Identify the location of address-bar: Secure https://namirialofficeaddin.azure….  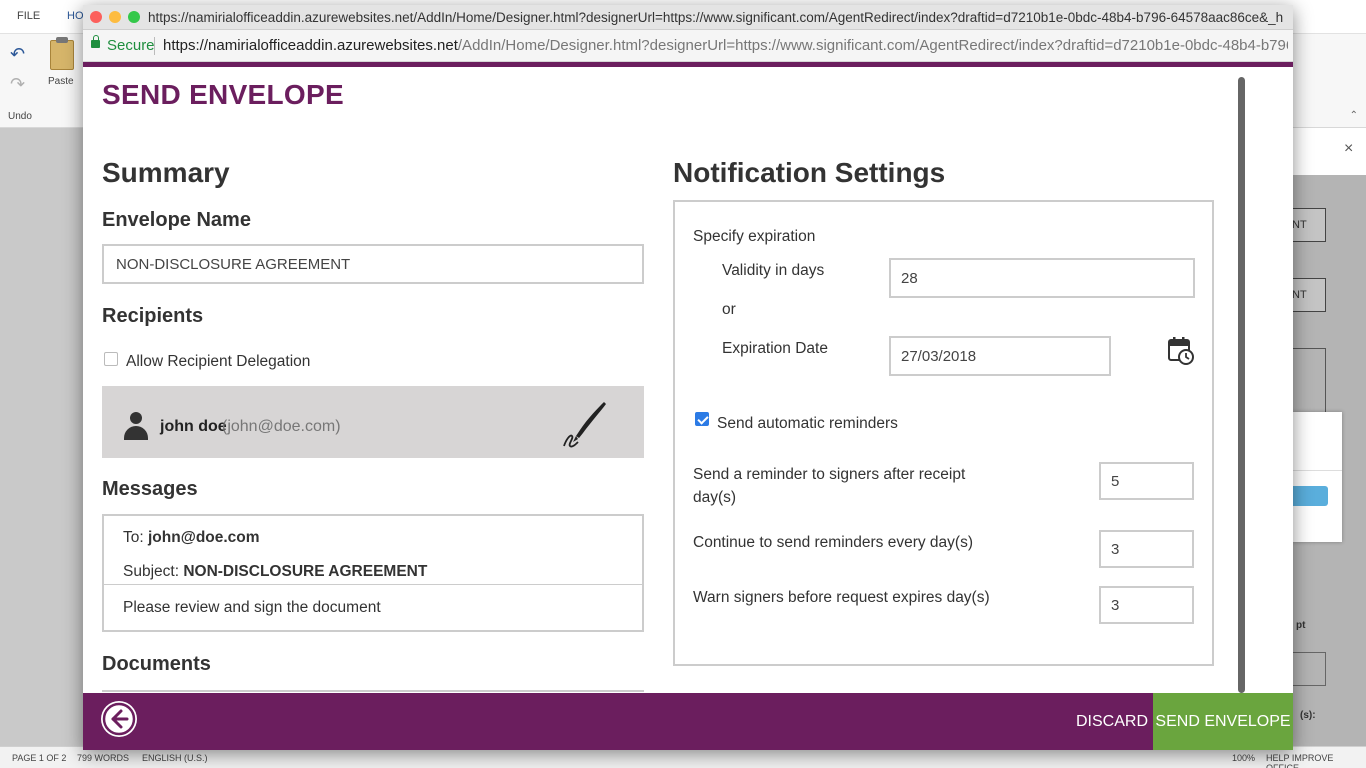
(688, 46).